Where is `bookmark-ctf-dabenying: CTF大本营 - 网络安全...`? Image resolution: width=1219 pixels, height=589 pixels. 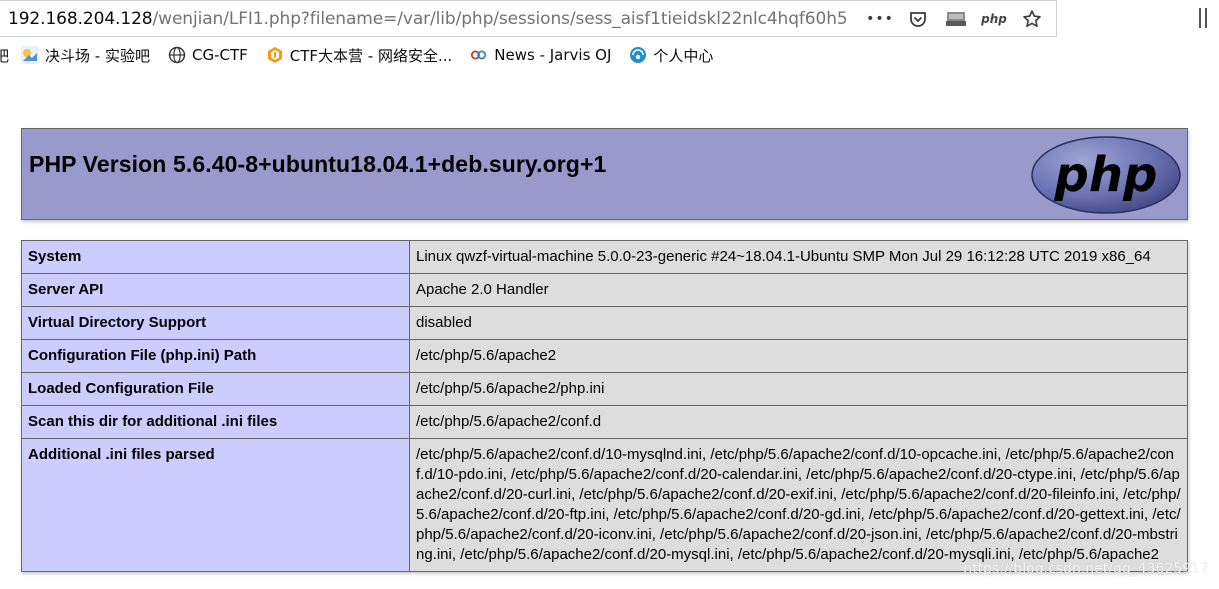 bookmark-ctf-dabenying: CTF大本营 - 网络安全... is located at coordinates (359, 55).